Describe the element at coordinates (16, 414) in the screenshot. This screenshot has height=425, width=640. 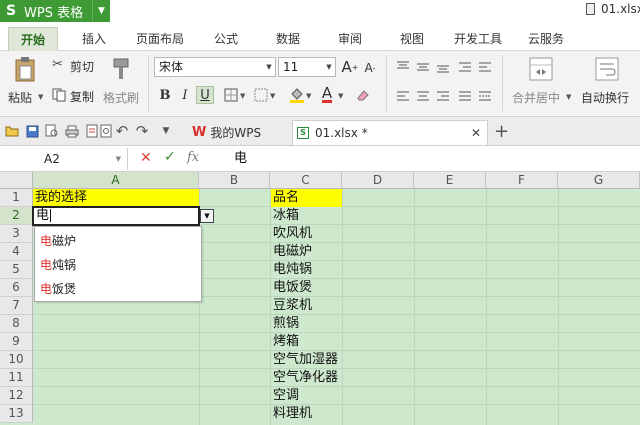
I see `row-header: 13` at that location.